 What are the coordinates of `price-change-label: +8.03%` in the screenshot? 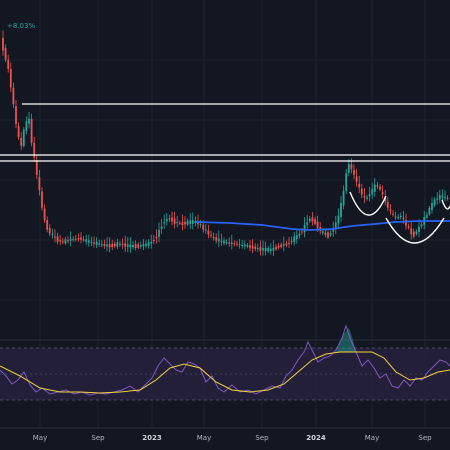 It's located at (21, 26).